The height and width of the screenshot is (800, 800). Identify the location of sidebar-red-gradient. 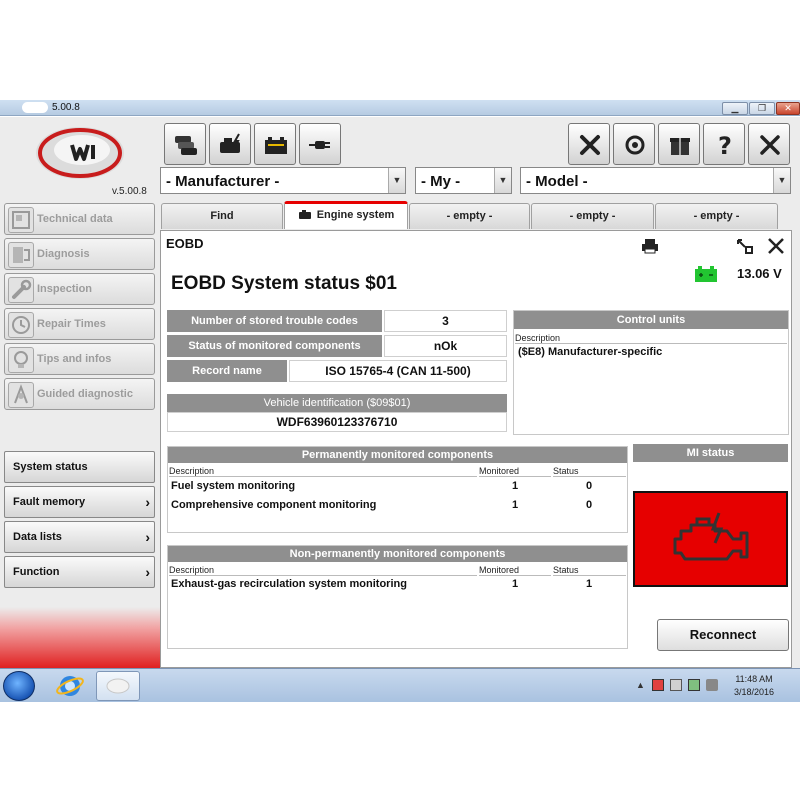
(80, 637).